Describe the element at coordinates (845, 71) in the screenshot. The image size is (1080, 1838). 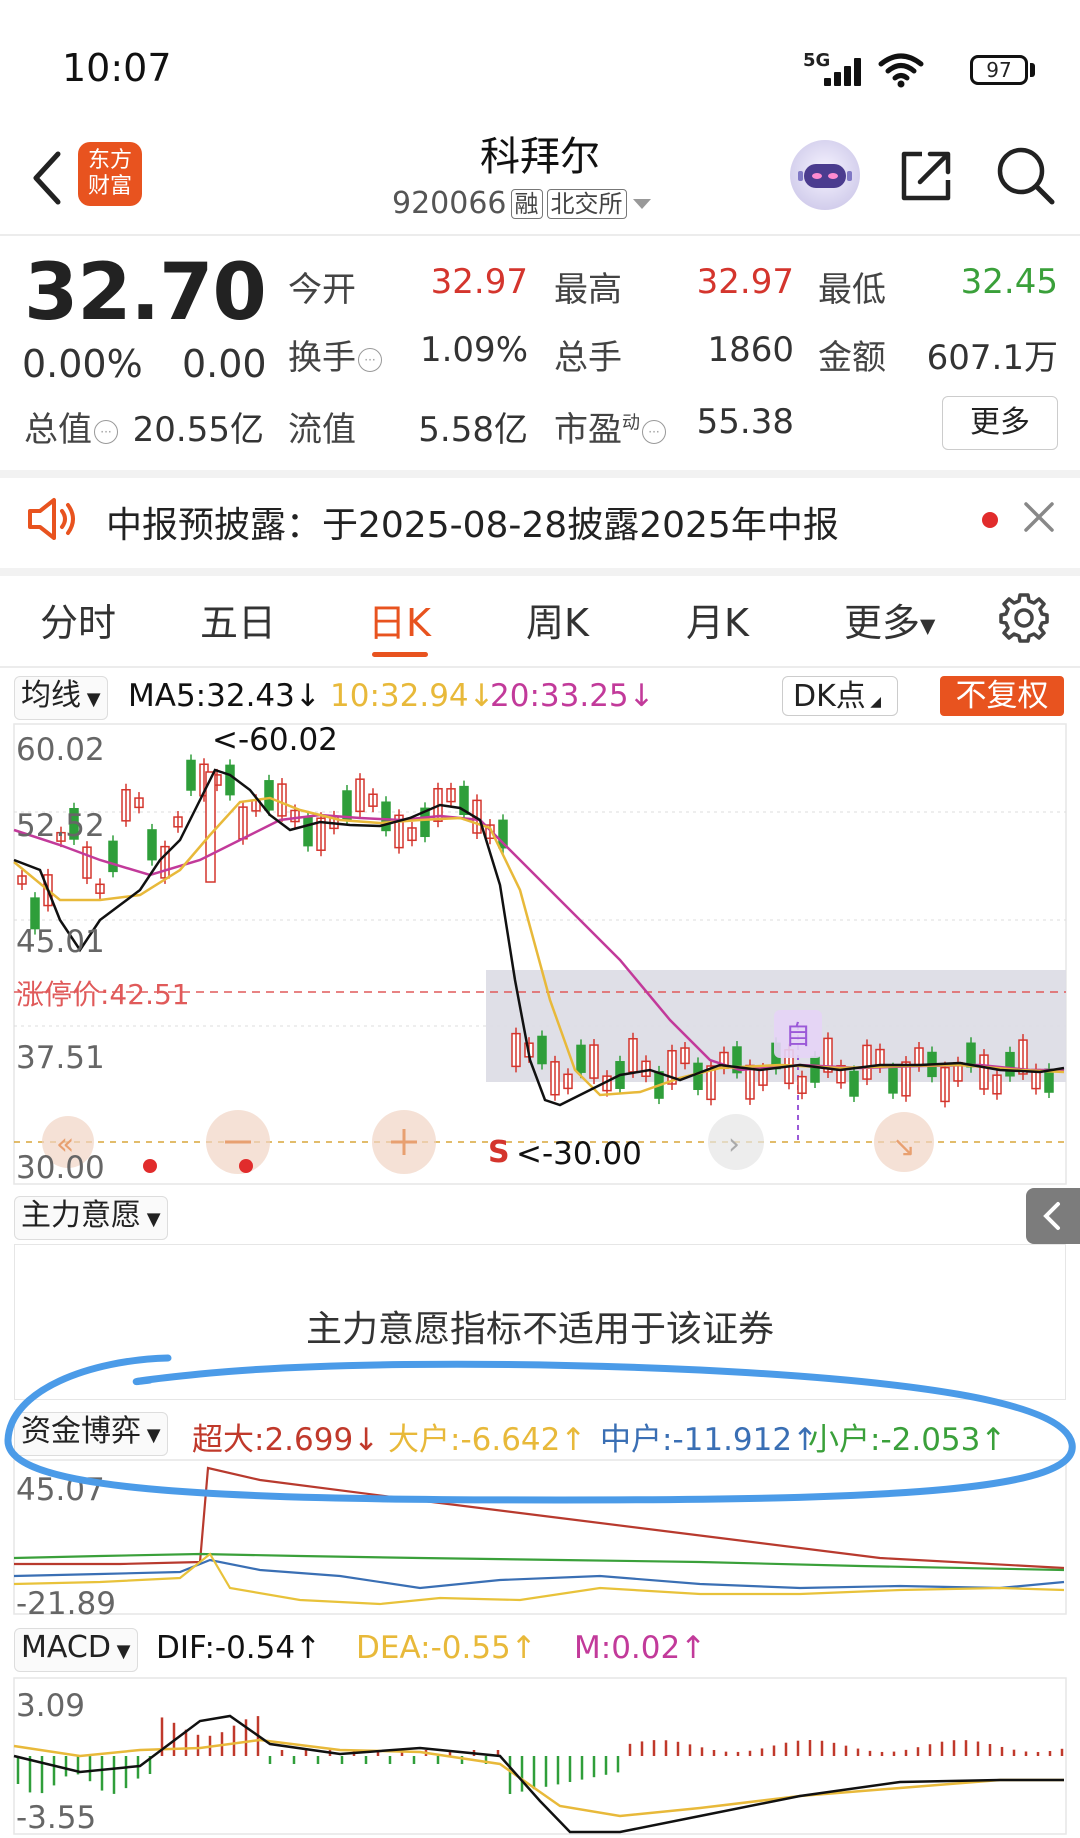
I see `signal-icon` at that location.